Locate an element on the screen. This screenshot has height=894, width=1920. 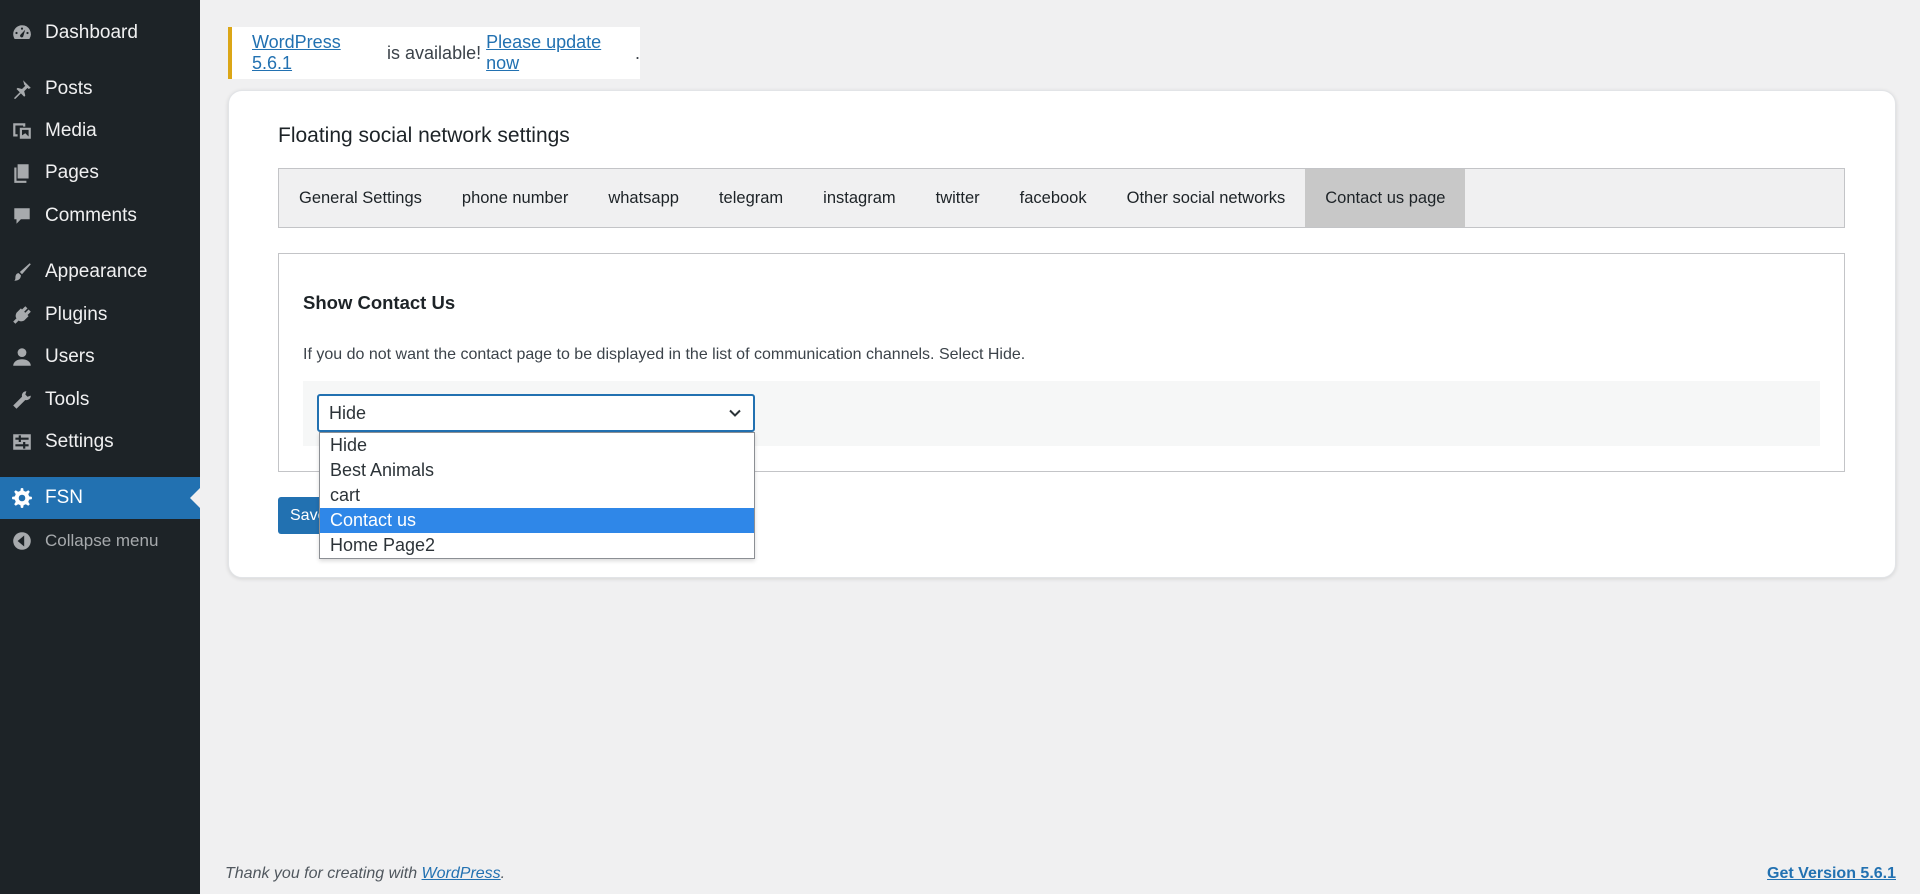
notice-period: . is located at coordinates (637, 52).